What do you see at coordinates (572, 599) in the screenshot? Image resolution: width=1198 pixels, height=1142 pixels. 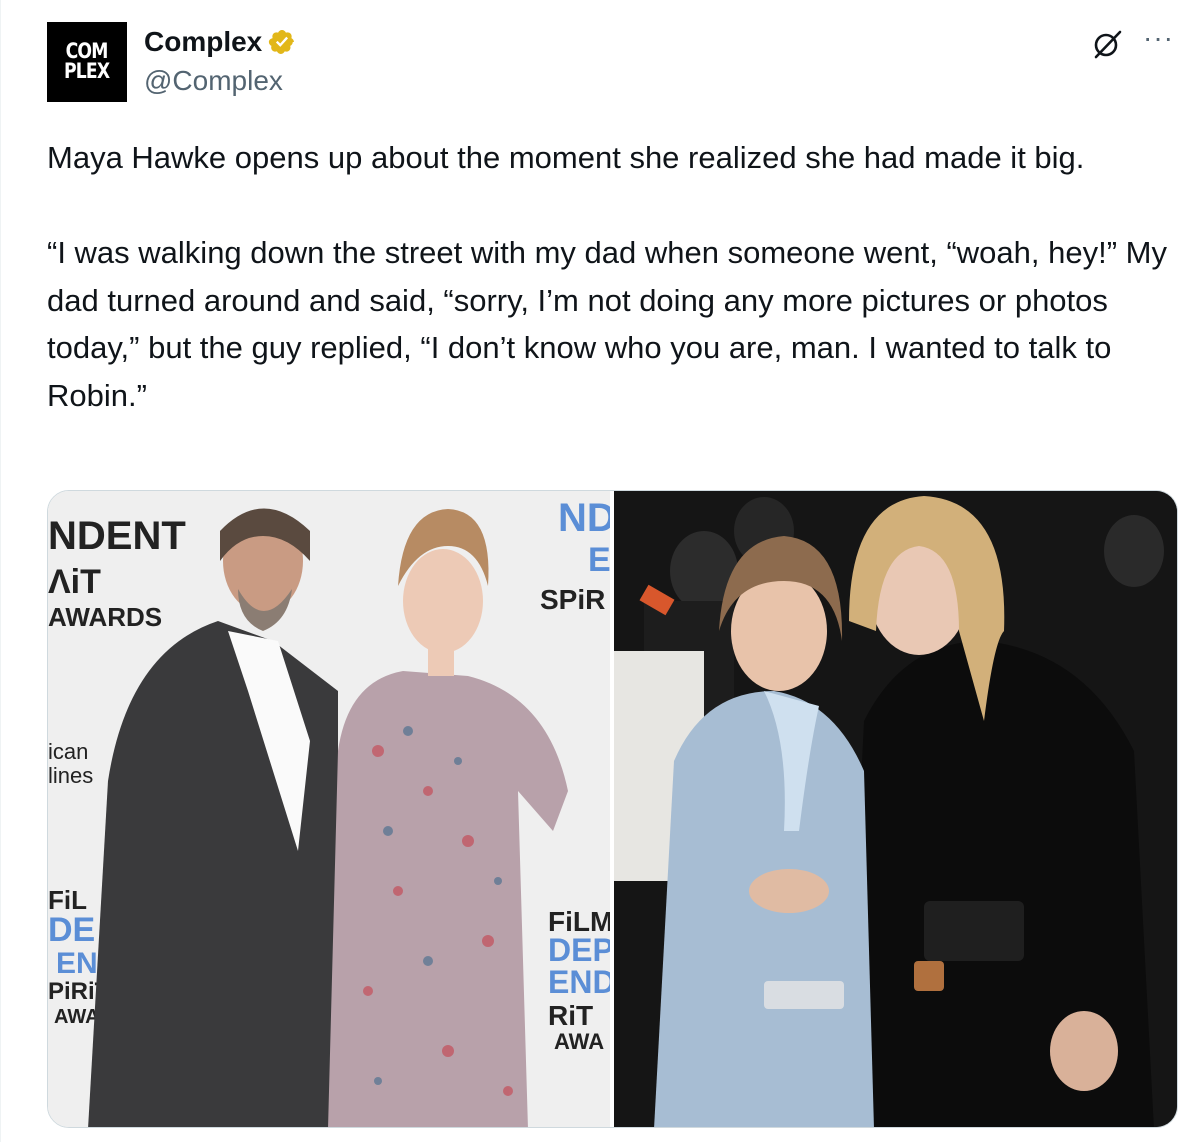 I see `backdrop-text: SPiR` at bounding box center [572, 599].